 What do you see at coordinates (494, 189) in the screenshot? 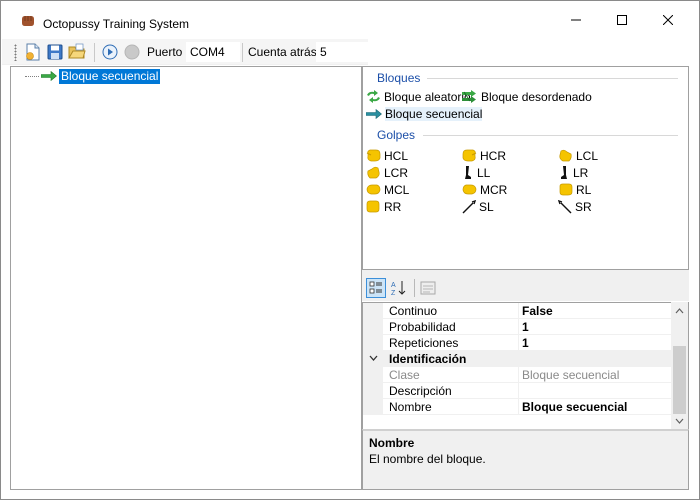
I see `palette-item-label: MCR` at bounding box center [494, 189].